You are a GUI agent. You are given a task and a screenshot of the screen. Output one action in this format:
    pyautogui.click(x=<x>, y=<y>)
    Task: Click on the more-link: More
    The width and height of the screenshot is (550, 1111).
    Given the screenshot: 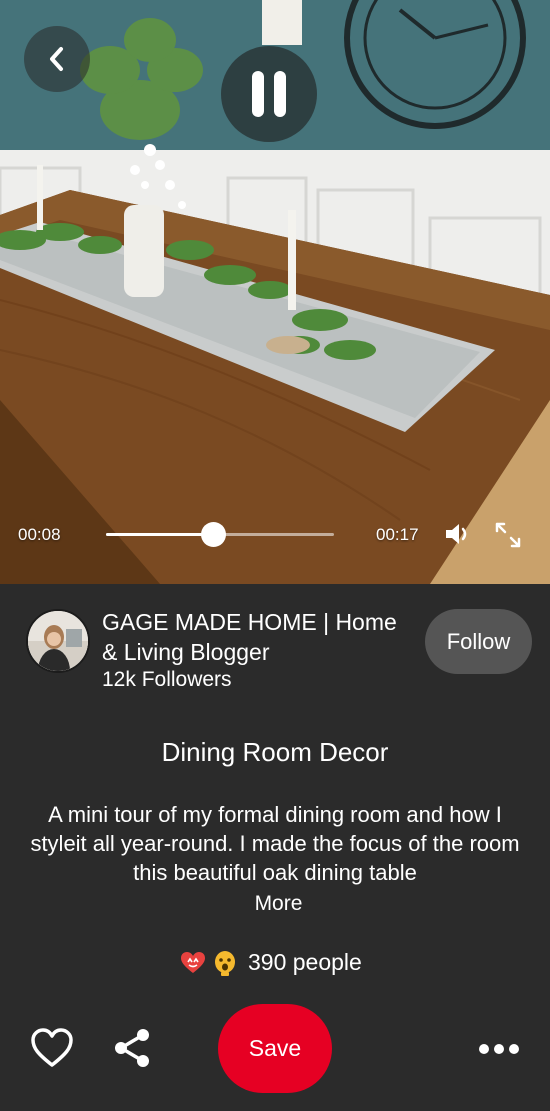 What is the action you would take?
    pyautogui.click(x=275, y=904)
    